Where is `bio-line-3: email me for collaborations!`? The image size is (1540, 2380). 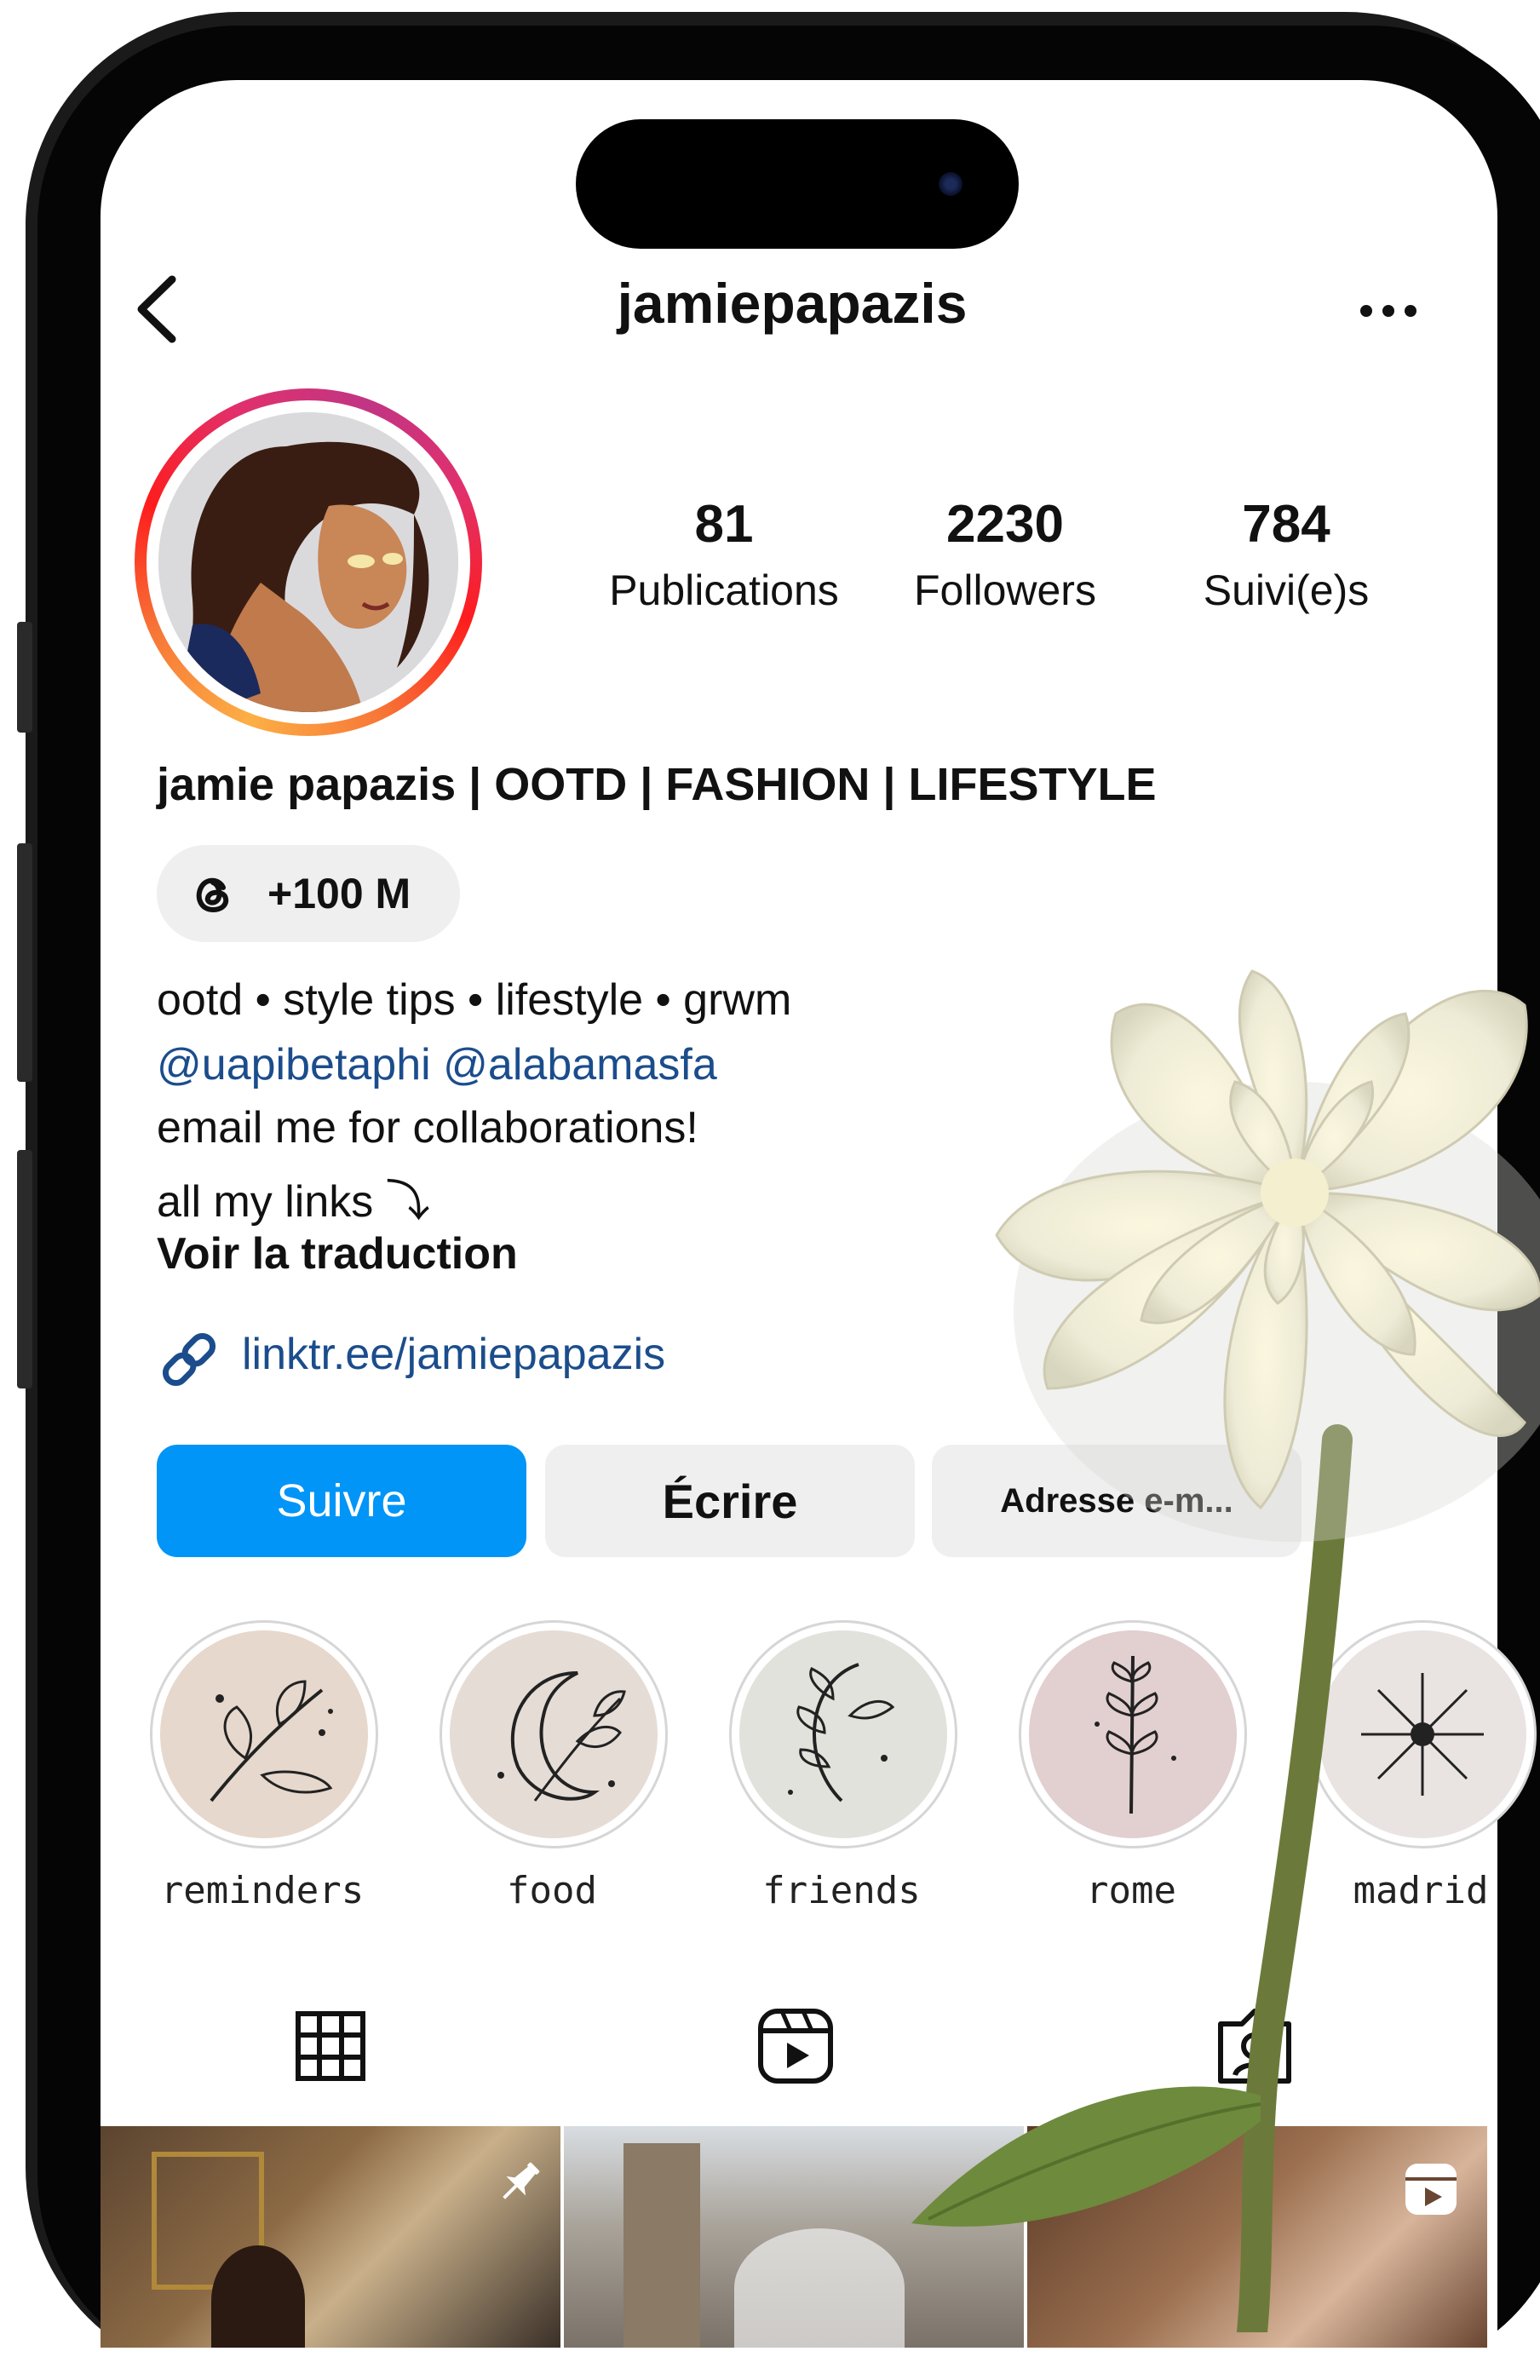 bio-line-3: email me for collaborations! is located at coordinates (427, 1128).